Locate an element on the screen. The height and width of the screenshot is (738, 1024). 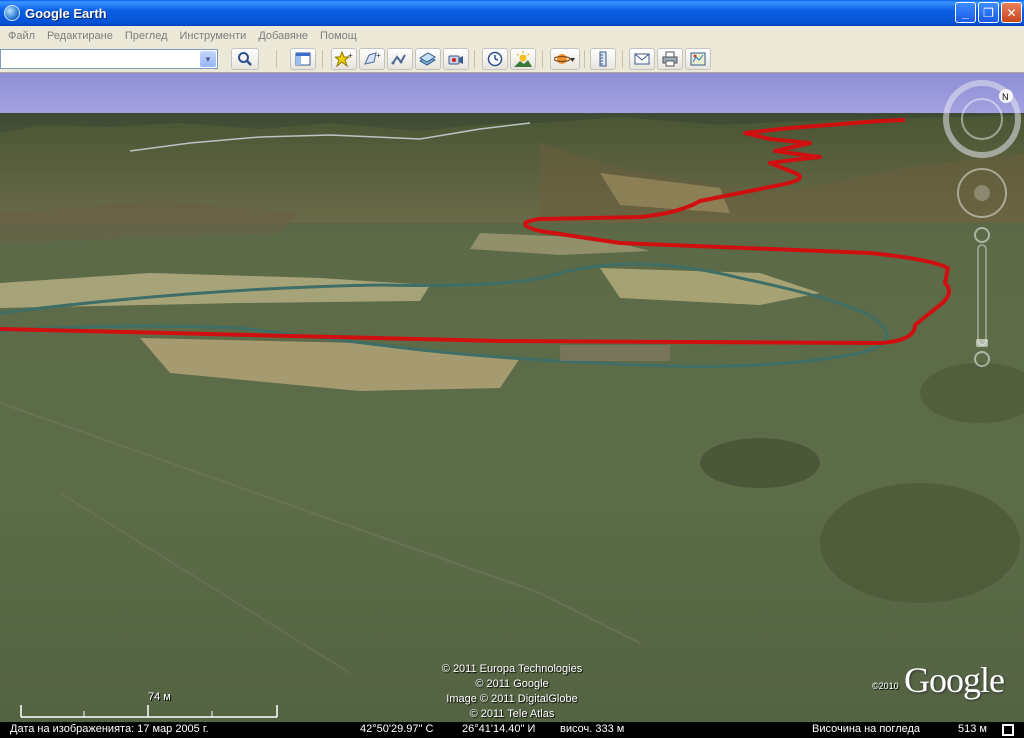
google-earth-icon is located at coordinates (12, 13).